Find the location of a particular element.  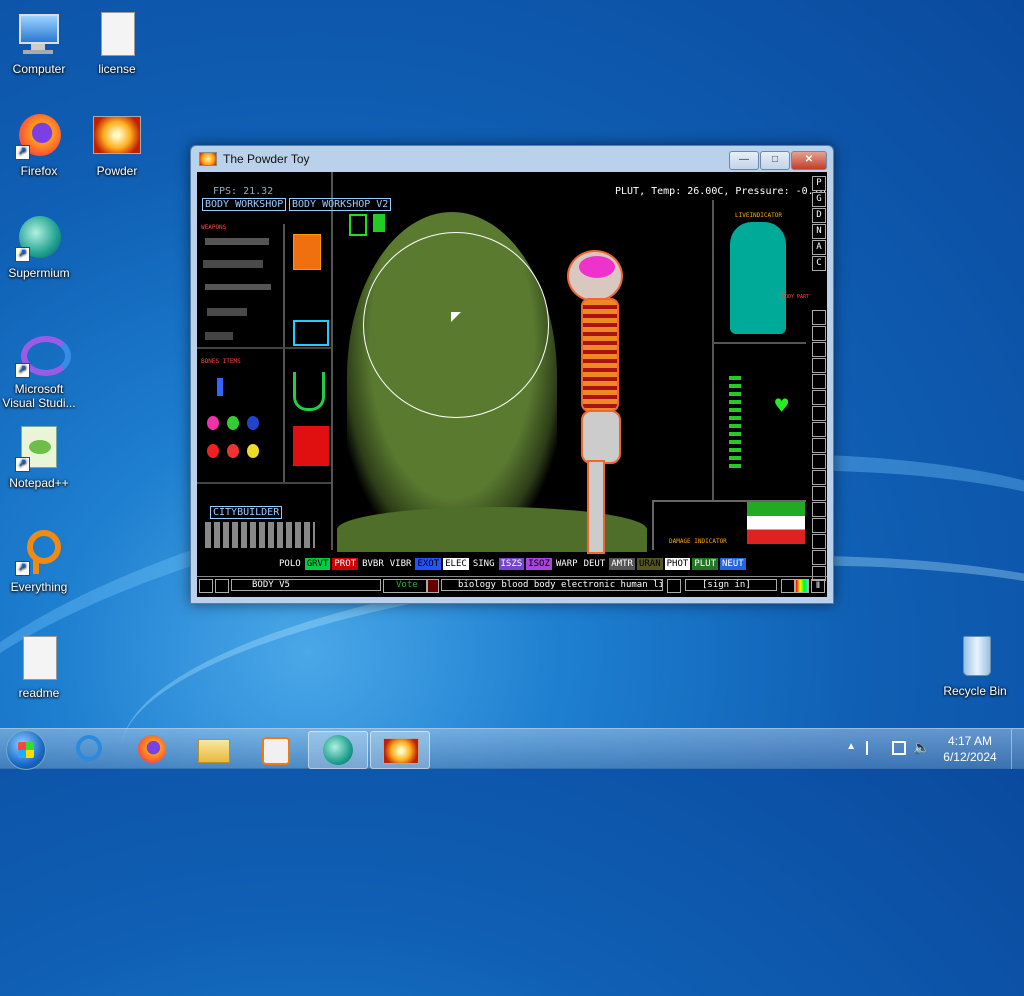

window-title-bar: The Powder Toy is located at coordinates (254, 159).